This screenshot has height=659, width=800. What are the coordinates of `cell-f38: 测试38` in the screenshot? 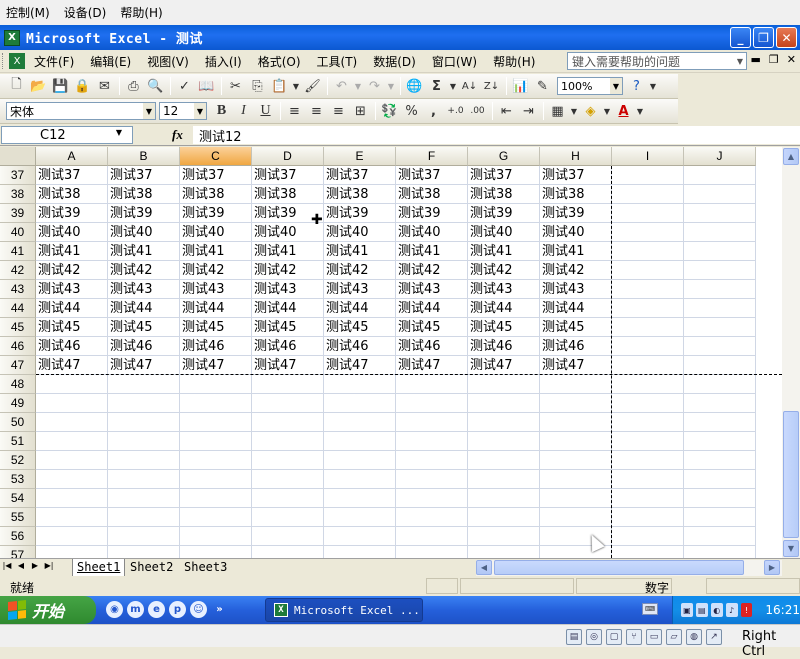 It's located at (432, 194).